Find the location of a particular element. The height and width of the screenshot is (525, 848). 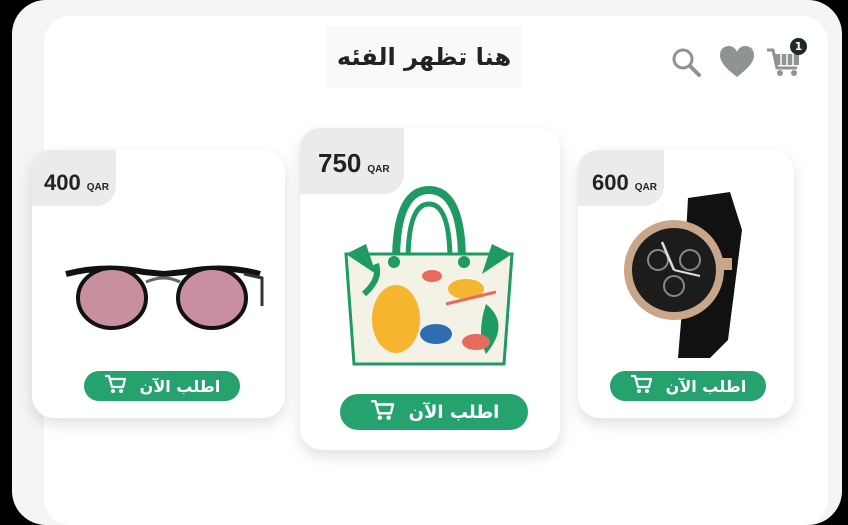

category-title: هنا تظهر الفئه is located at coordinates (424, 57).